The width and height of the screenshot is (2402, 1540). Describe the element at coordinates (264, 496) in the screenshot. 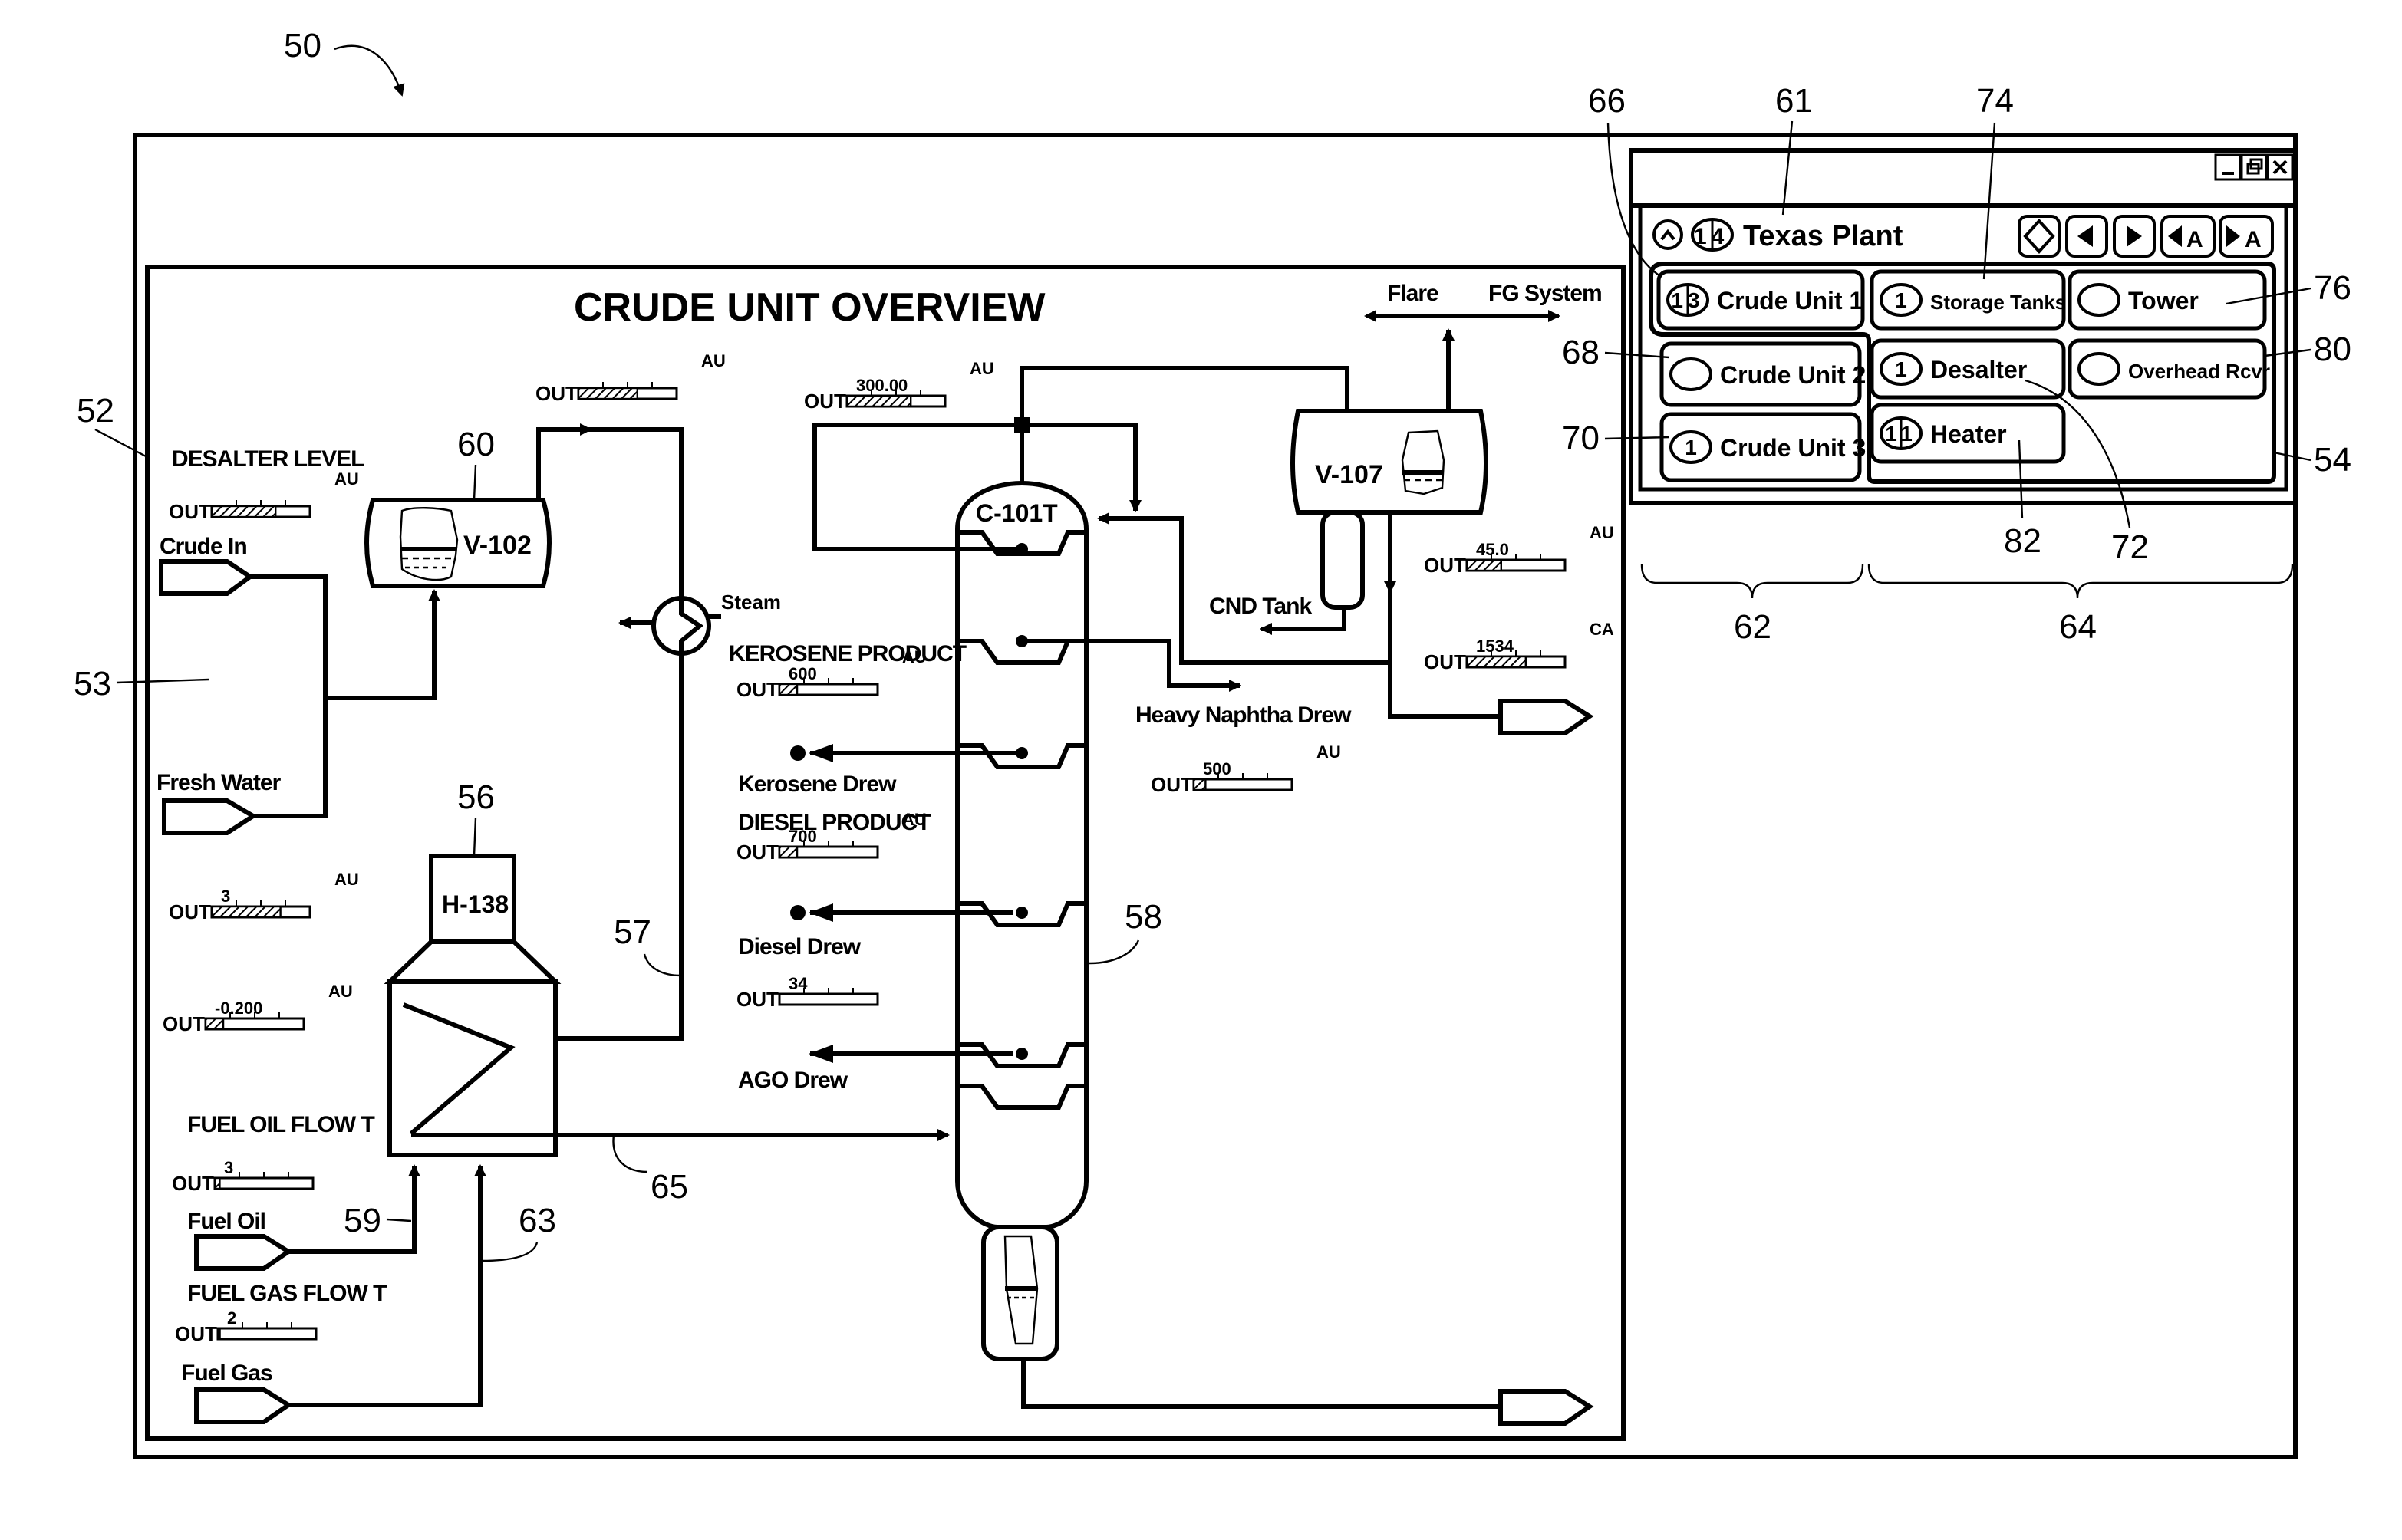

I see `gauge-desalter-level: OUT AU` at that location.